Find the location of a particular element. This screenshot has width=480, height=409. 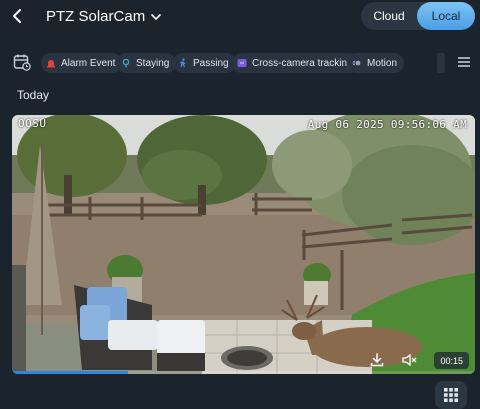

back-button is located at coordinates (17, 16).